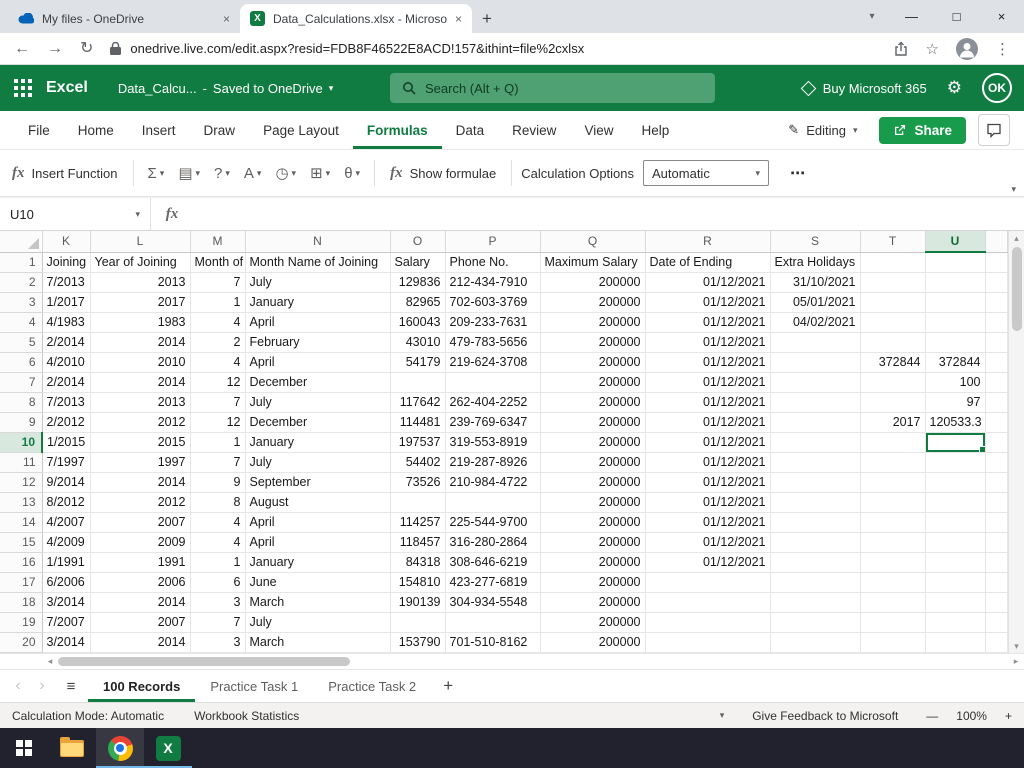 Image resolution: width=1024 pixels, height=768 pixels. Describe the element at coordinates (318, 562) in the screenshot. I see `cell-N16: January` at that location.